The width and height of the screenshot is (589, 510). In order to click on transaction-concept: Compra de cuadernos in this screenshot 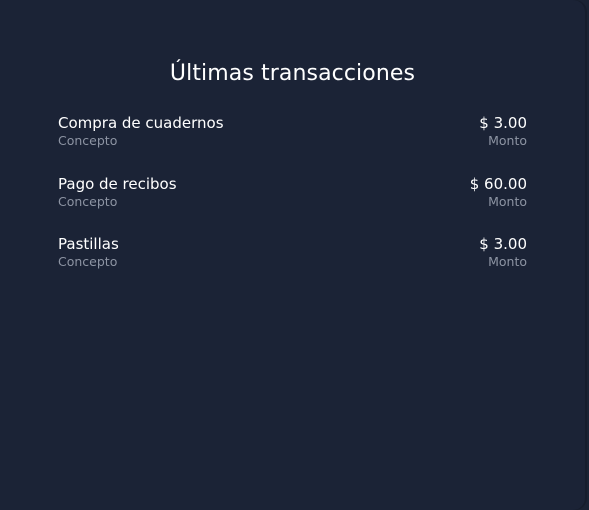, I will do `click(141, 123)`.